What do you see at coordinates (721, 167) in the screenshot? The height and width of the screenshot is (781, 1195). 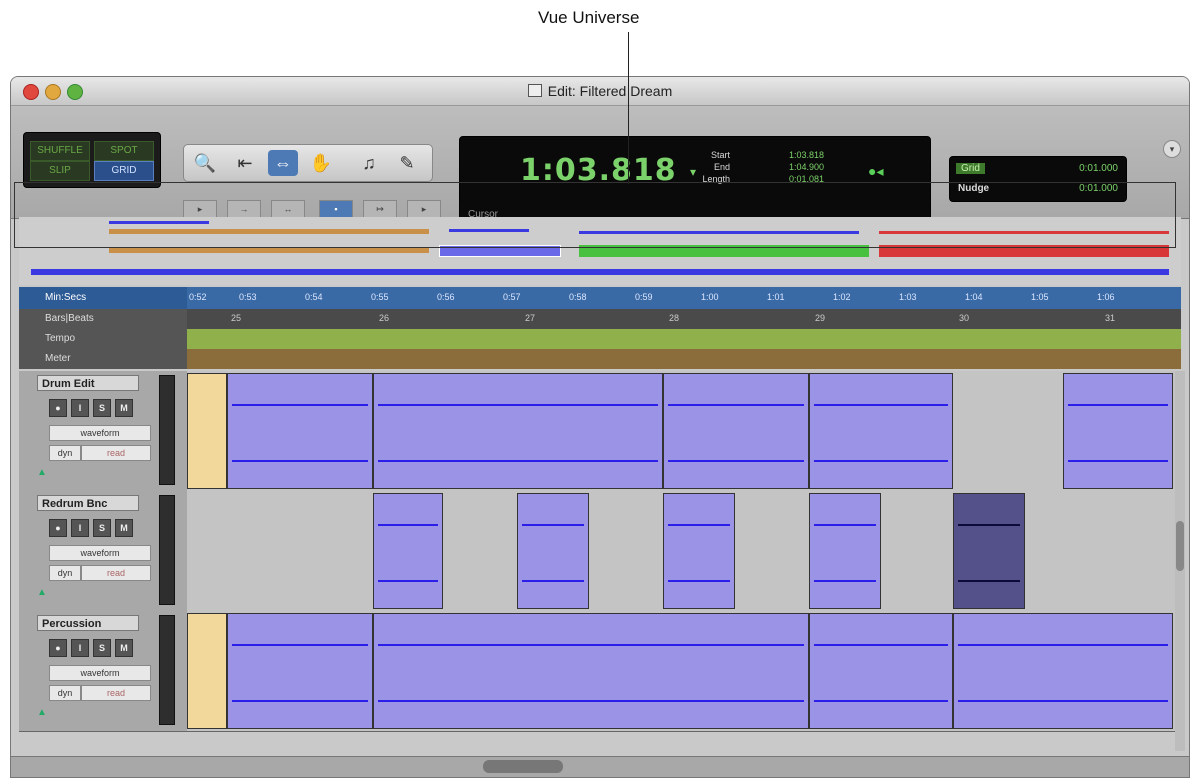 I see `end-label: End` at bounding box center [721, 167].